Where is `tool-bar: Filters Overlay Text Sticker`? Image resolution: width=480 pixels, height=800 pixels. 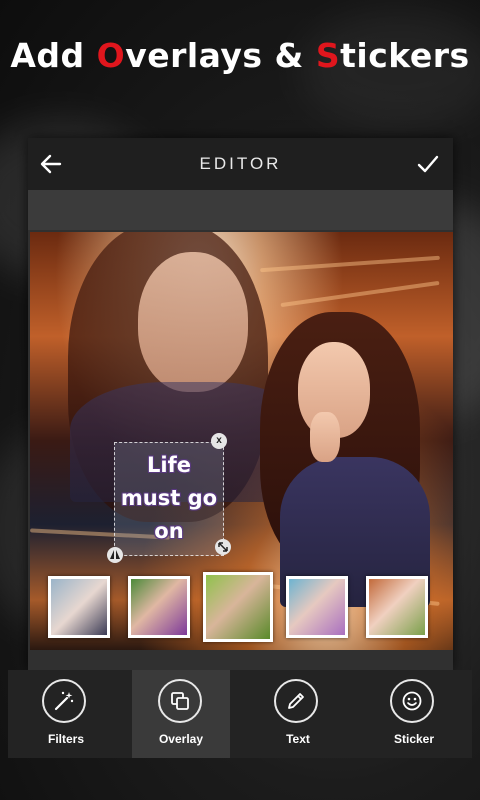 tool-bar: Filters Overlay Text Sticker is located at coordinates (240, 714).